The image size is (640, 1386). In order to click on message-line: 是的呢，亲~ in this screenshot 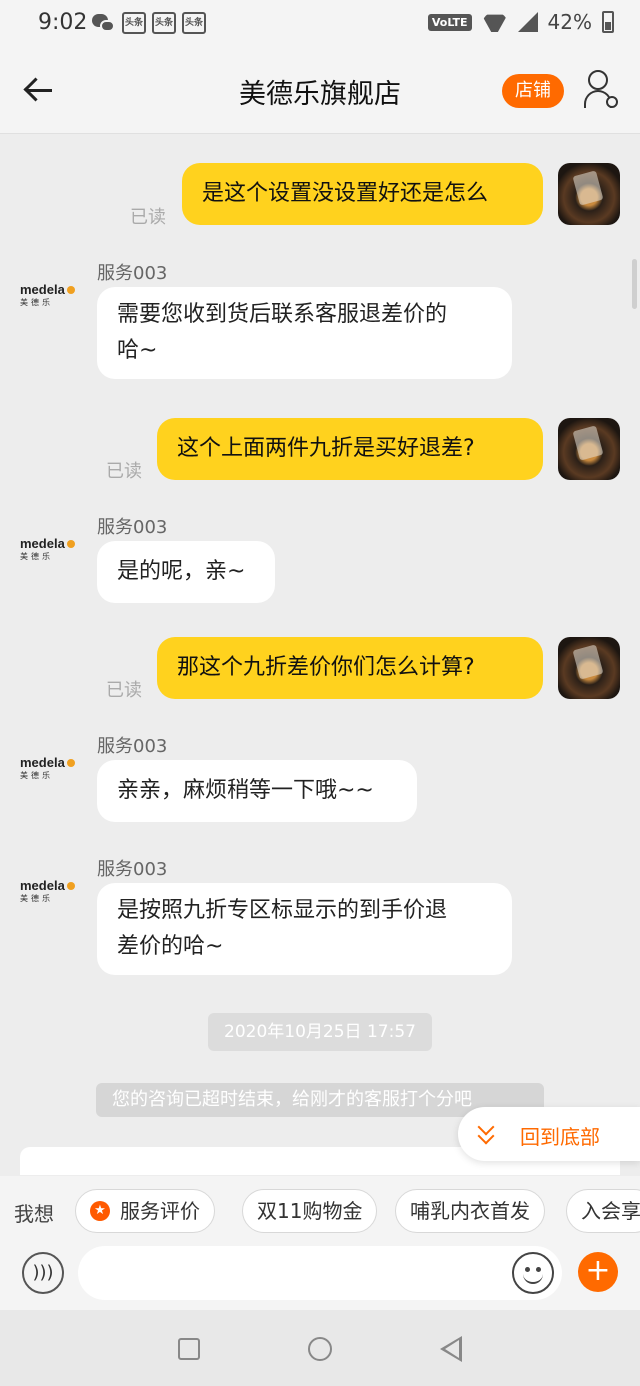, I will do `click(181, 571)`.